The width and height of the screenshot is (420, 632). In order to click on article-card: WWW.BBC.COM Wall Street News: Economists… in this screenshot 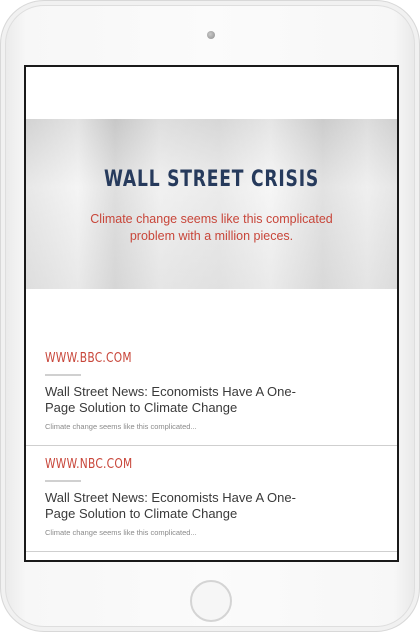, I will do `click(221, 391)`.